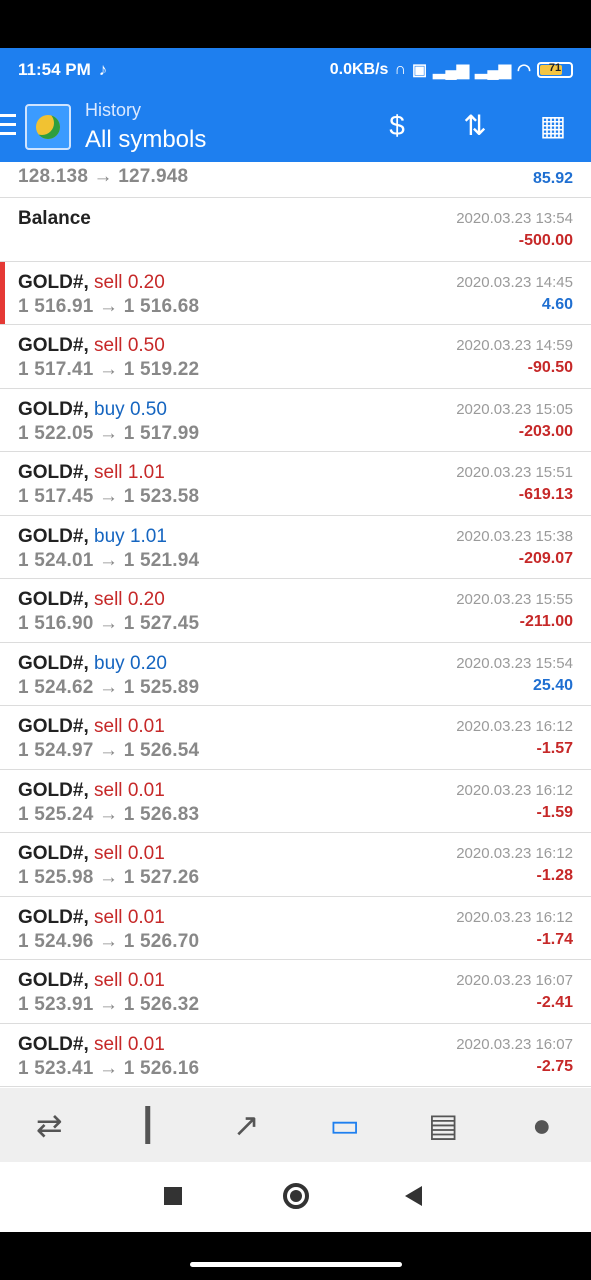 This screenshot has width=591, height=1280. Describe the element at coordinates (109, 941) in the screenshot. I see `trade-prices: 1 524.96 → 1 526.70` at that location.